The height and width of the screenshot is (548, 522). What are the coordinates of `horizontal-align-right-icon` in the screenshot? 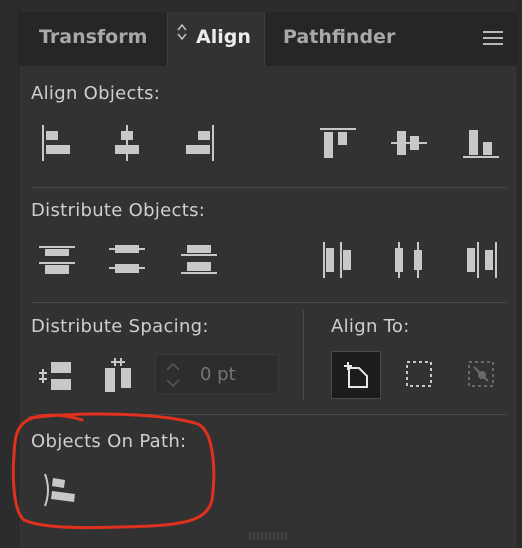 It's located at (200, 143).